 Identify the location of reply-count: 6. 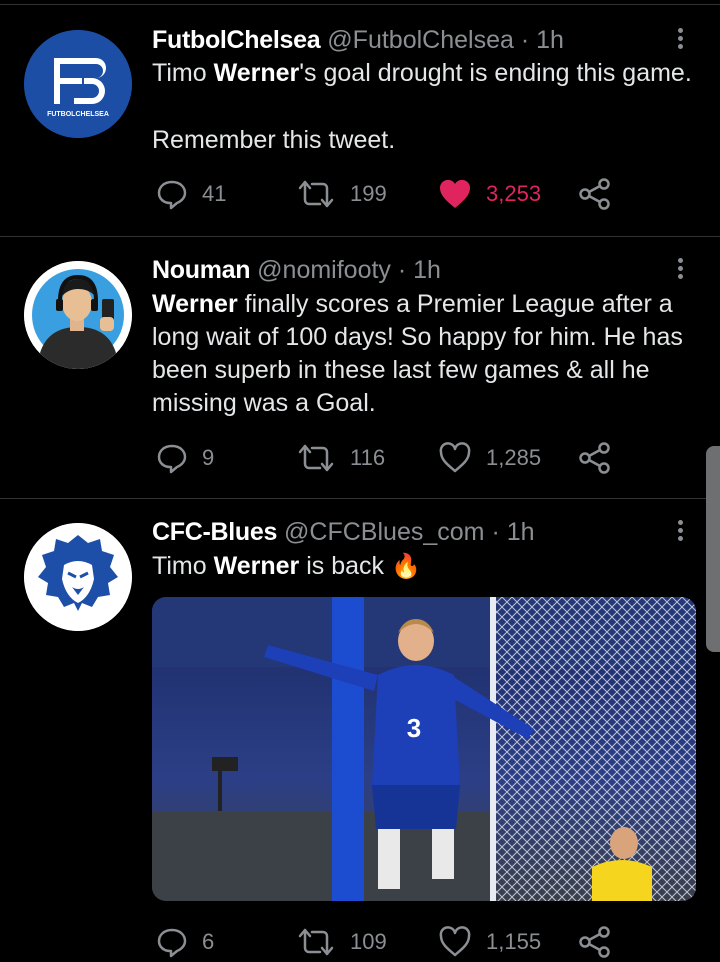
(208, 941).